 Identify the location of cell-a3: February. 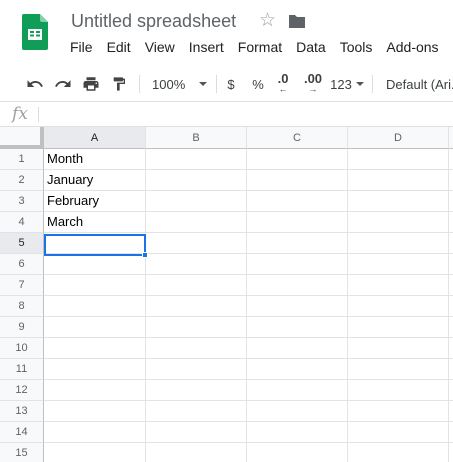
(95, 201).